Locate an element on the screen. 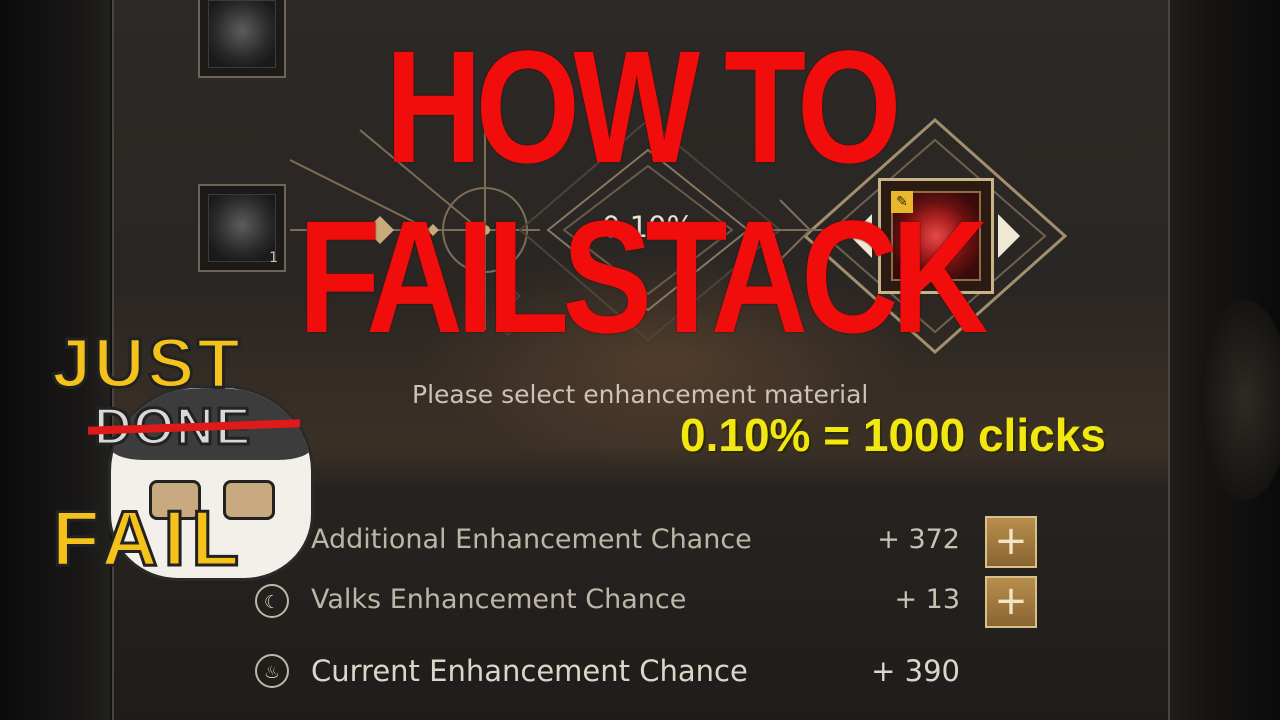  select-material-message: Please select enhancement material is located at coordinates (640, 394).